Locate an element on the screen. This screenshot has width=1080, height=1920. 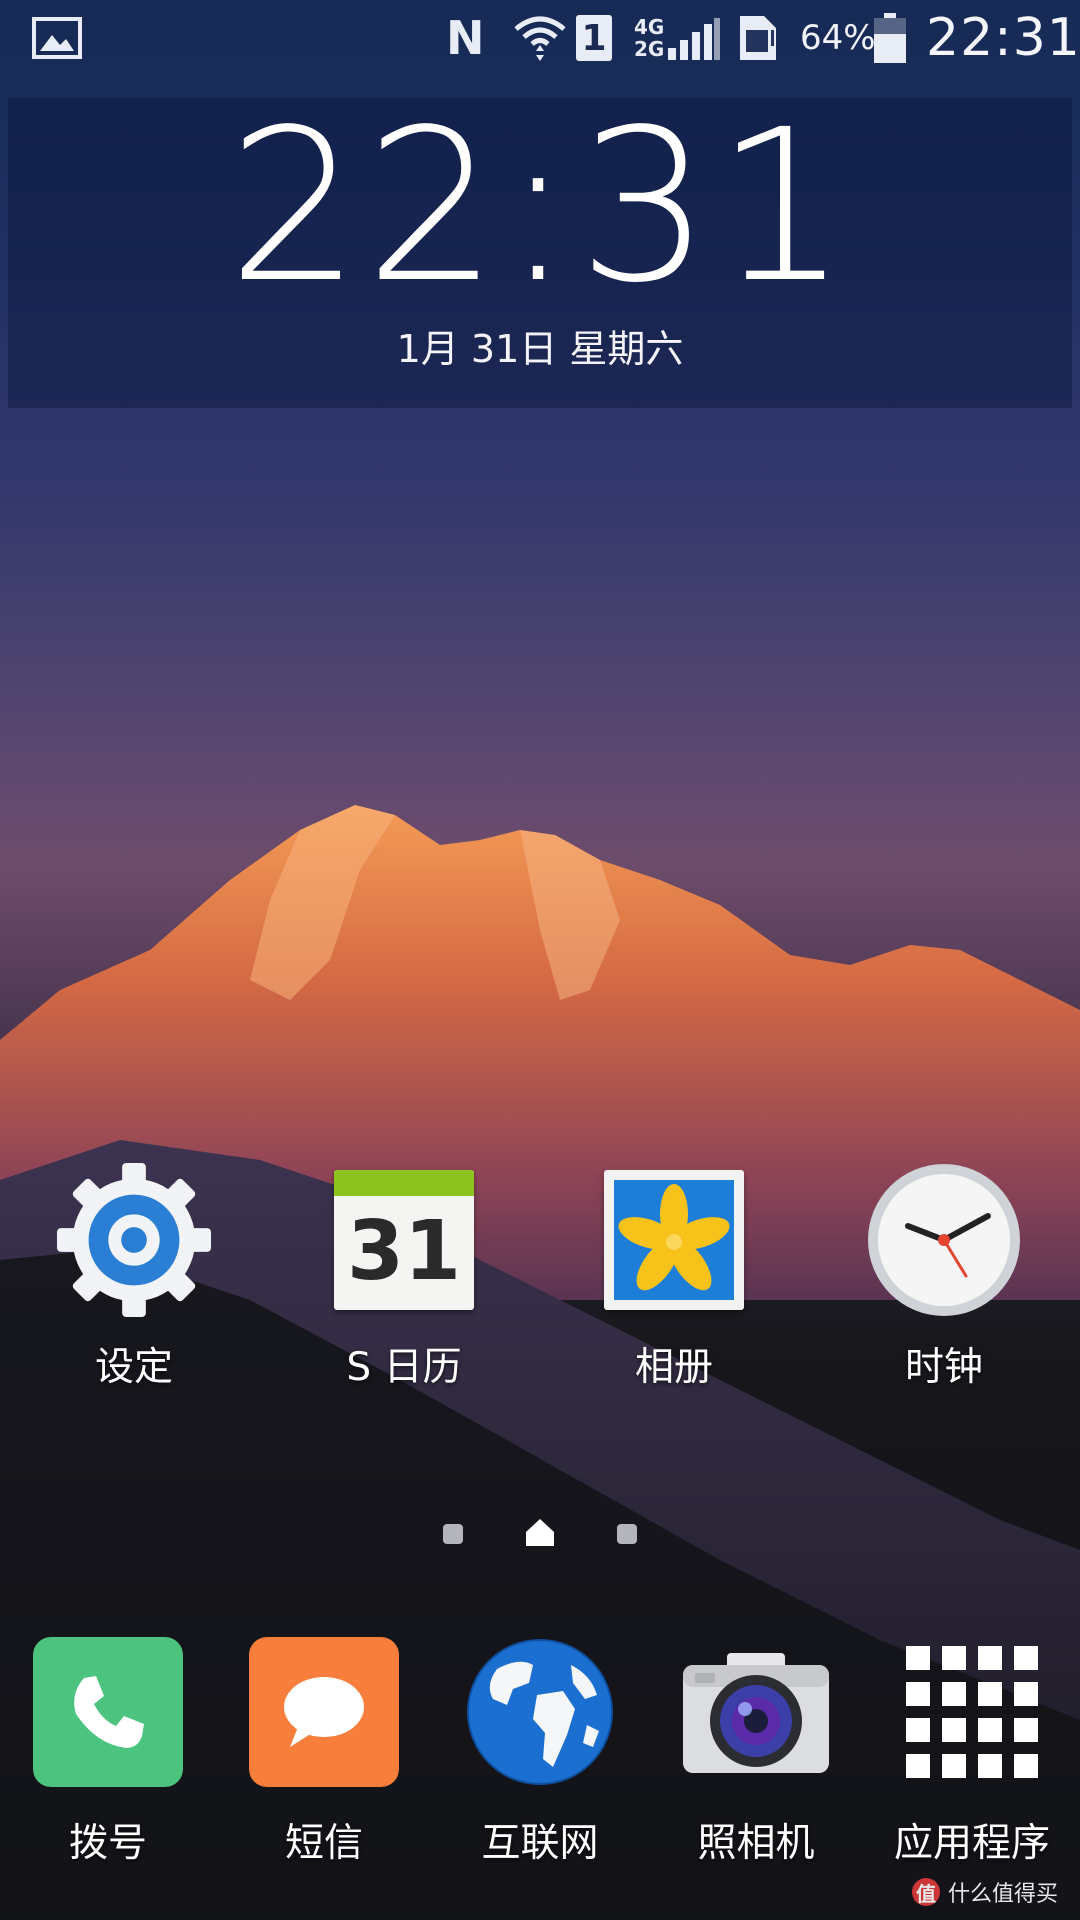
network-type-top: 4G is located at coordinates (649, 27).